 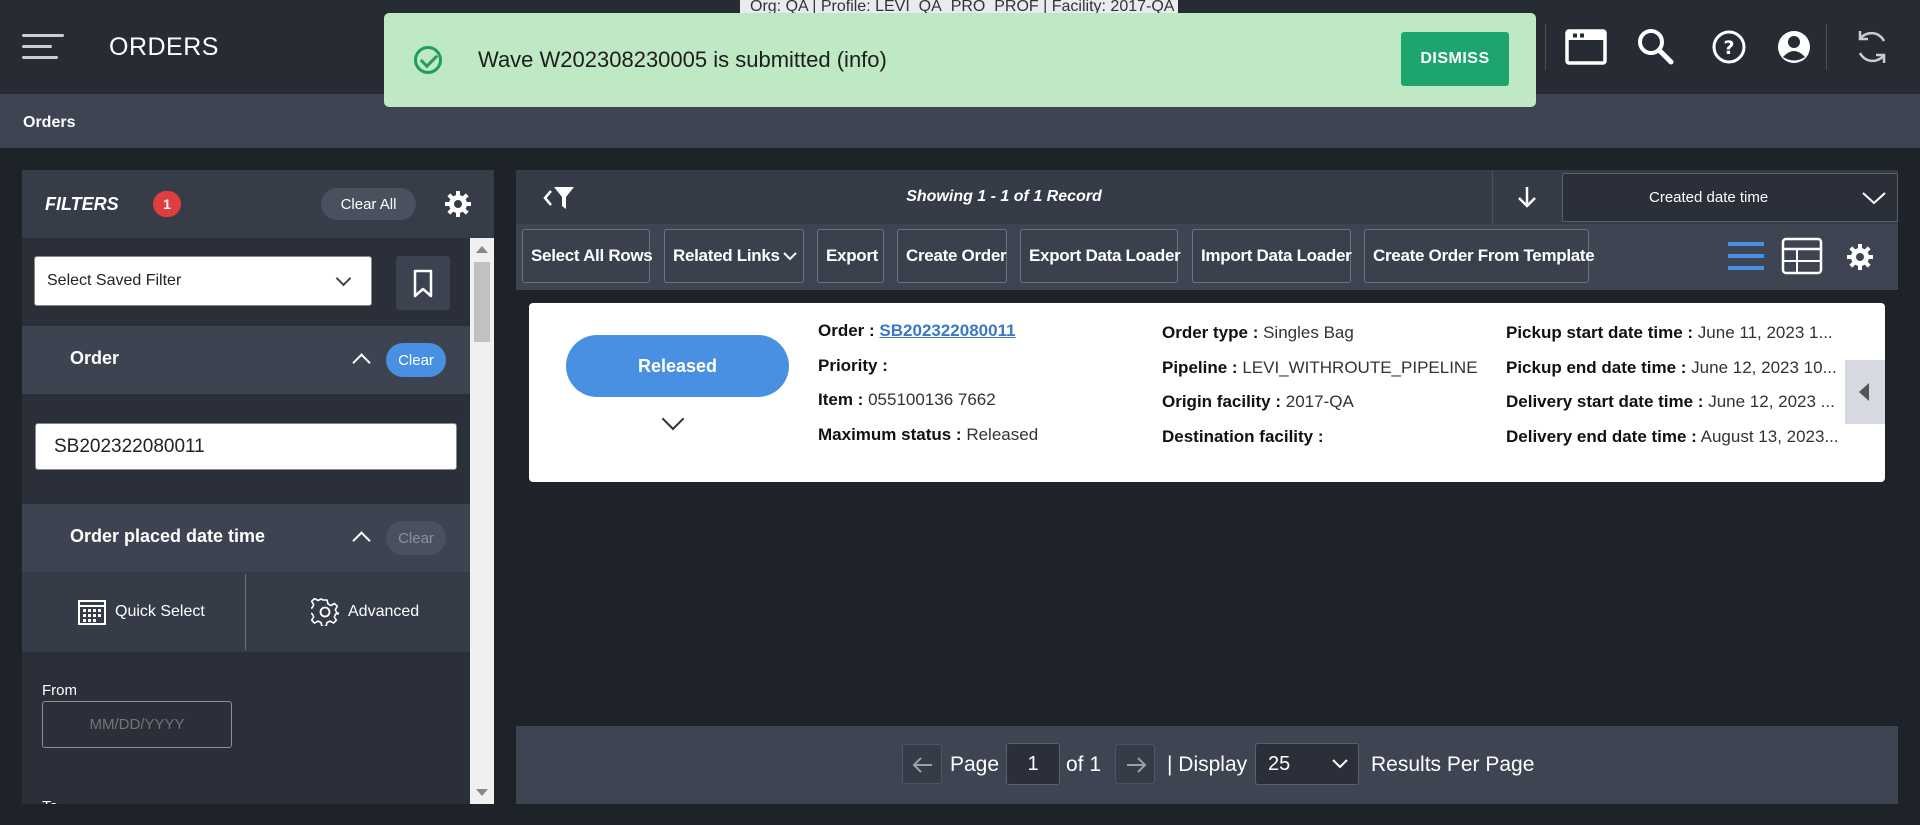 I want to click on export-button: Export, so click(x=850, y=256).